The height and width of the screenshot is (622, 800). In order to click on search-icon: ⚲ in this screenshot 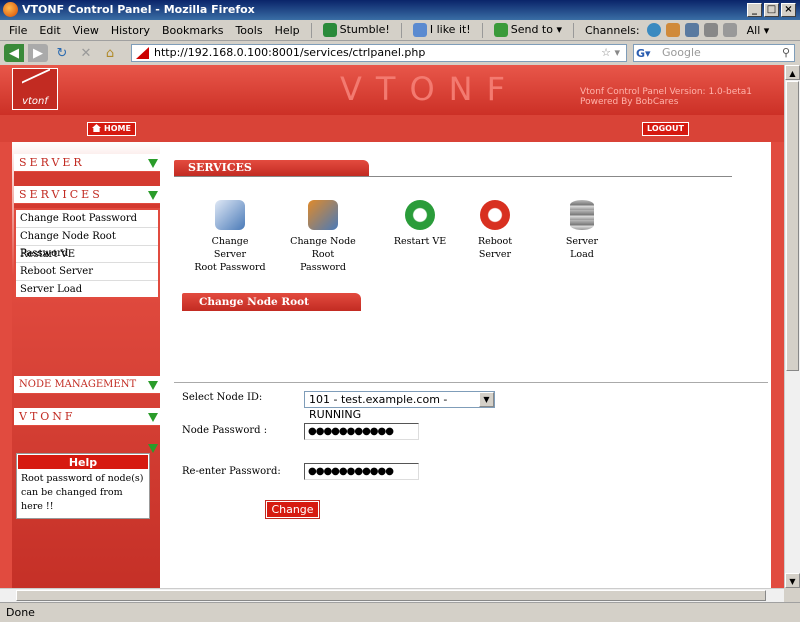, I will do `click(786, 53)`.